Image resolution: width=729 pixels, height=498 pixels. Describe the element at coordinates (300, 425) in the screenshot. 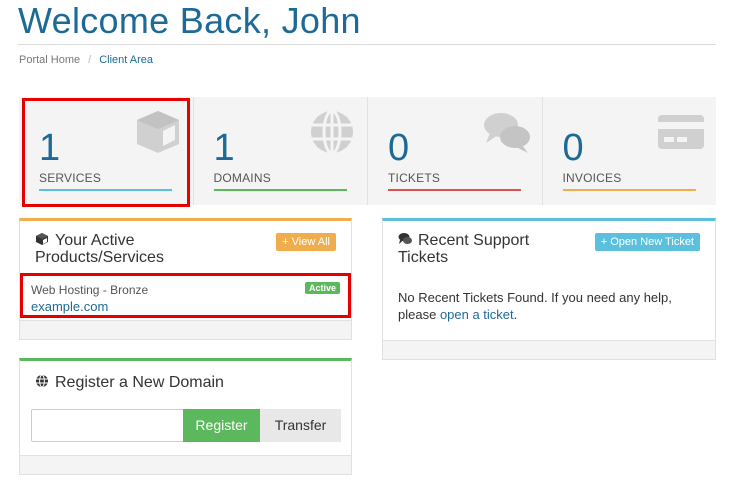

I see `transfer-button: Transfer` at that location.